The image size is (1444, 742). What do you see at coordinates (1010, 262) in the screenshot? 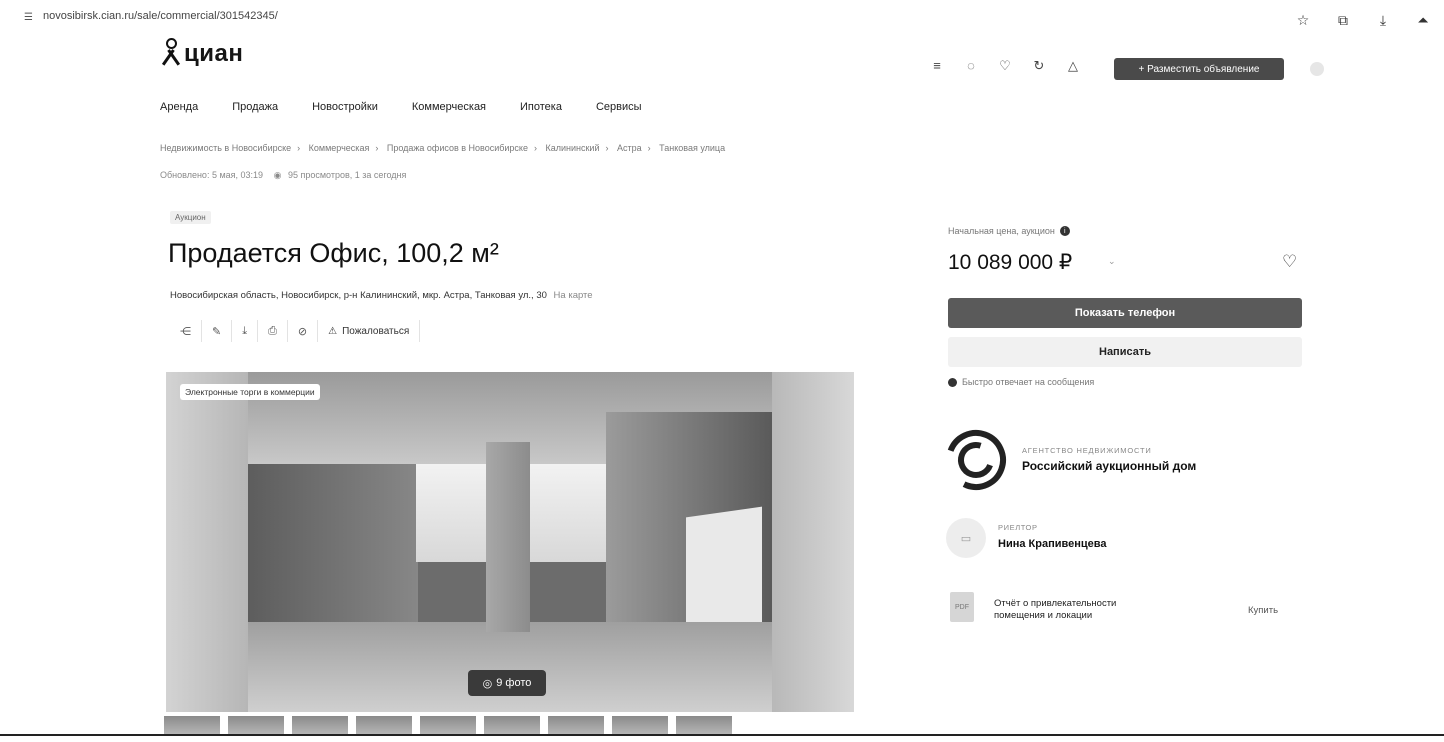
I see `price: 10 089 000 ₽` at bounding box center [1010, 262].